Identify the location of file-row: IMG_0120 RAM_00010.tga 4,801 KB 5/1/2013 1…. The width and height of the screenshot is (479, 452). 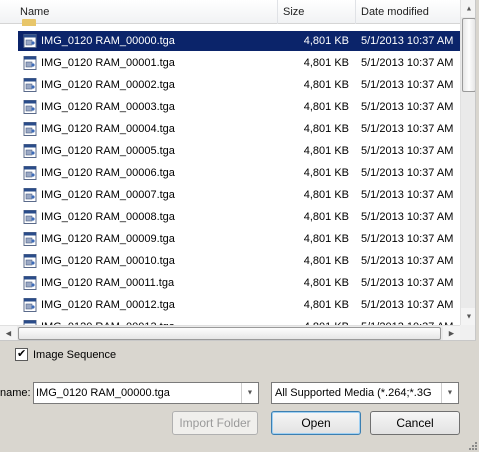
(230, 261).